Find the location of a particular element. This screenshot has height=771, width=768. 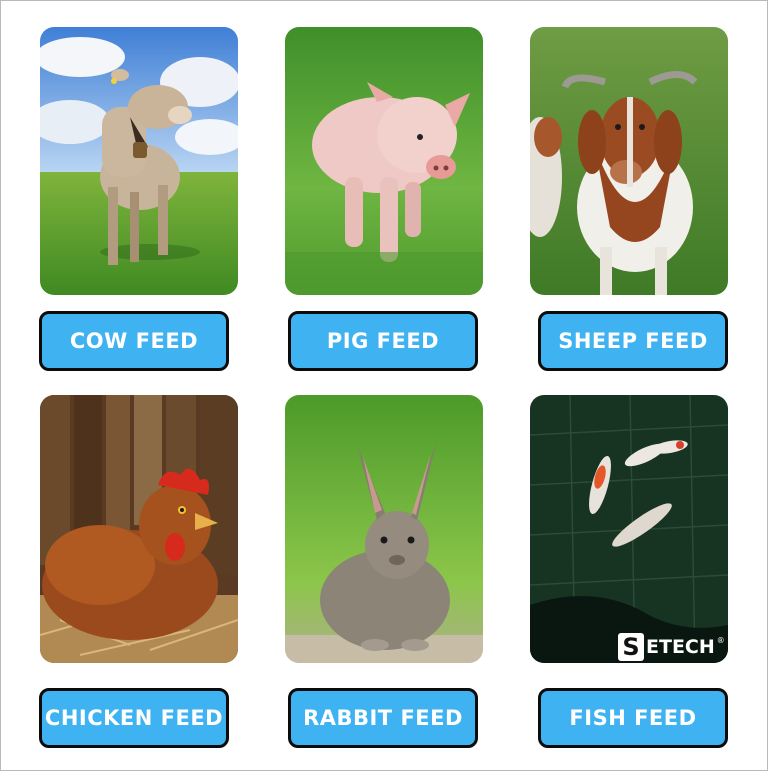

chicken-feed-button: CHICKEN FEED is located at coordinates (134, 718).